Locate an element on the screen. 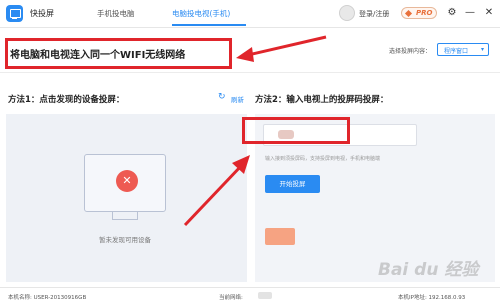 The width and height of the screenshot is (500, 306). tab-pc-to-tv: 电脑投电视(手机) is located at coordinates (201, 13).